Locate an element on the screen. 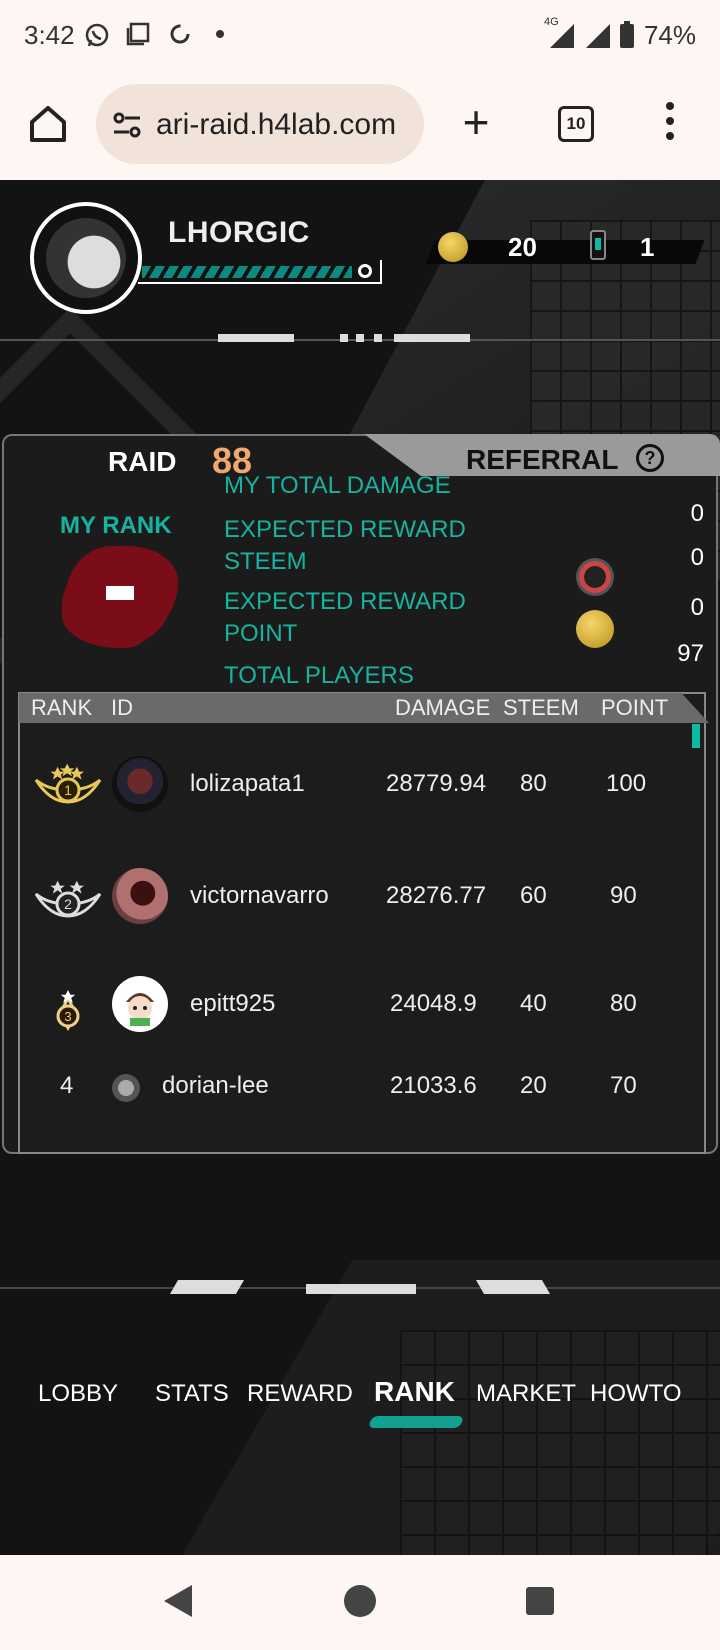 The height and width of the screenshot is (1650, 720). back-icon is located at coordinates (178, 1601).